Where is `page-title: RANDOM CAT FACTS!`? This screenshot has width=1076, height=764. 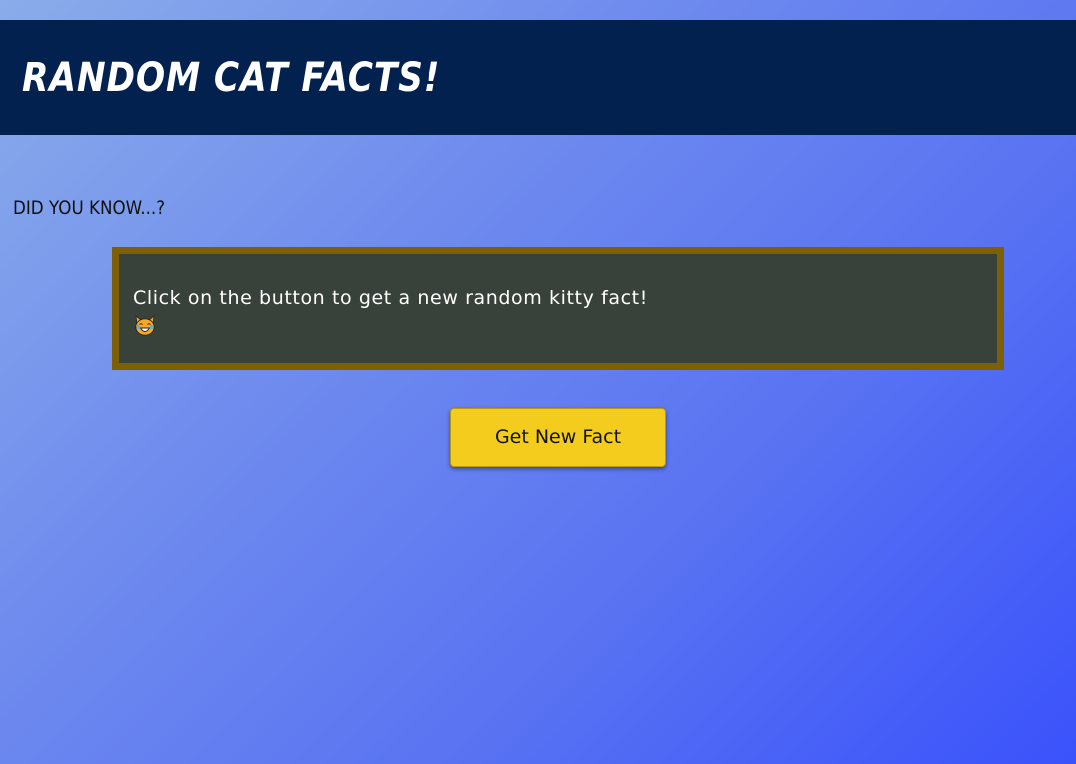
page-title: RANDOM CAT FACTS! is located at coordinates (231, 78).